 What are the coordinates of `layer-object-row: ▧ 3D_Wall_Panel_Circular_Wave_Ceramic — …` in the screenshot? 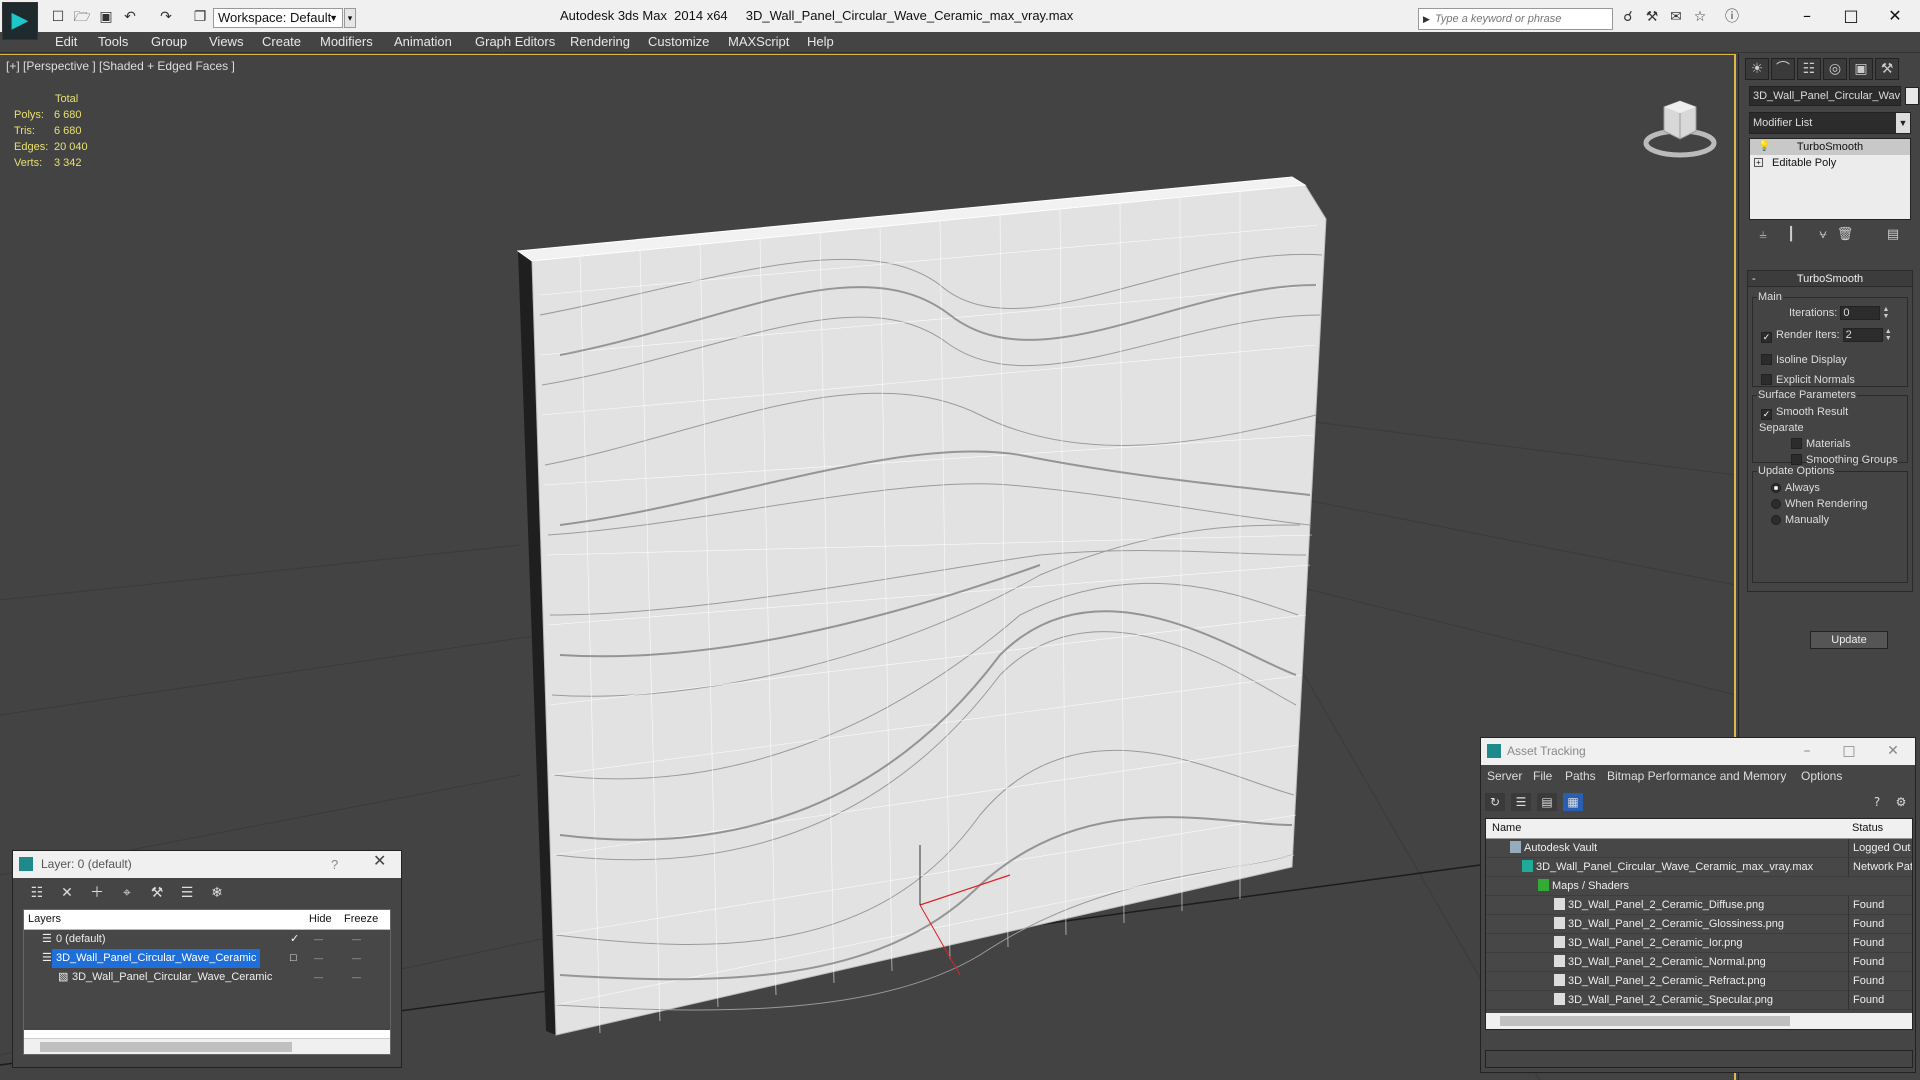 It's located at (207, 977).